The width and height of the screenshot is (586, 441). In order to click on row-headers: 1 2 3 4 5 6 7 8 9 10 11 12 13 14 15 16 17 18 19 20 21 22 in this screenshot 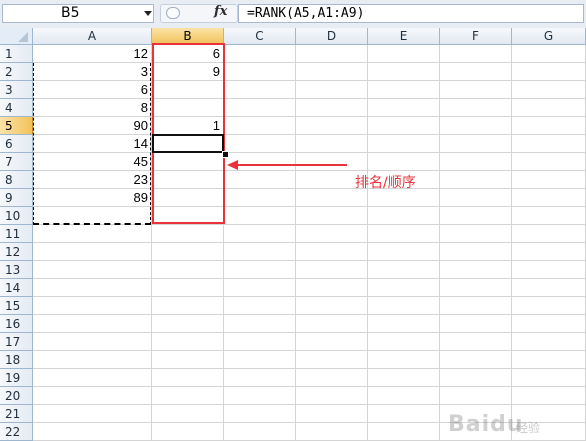, I will do `click(16, 243)`.